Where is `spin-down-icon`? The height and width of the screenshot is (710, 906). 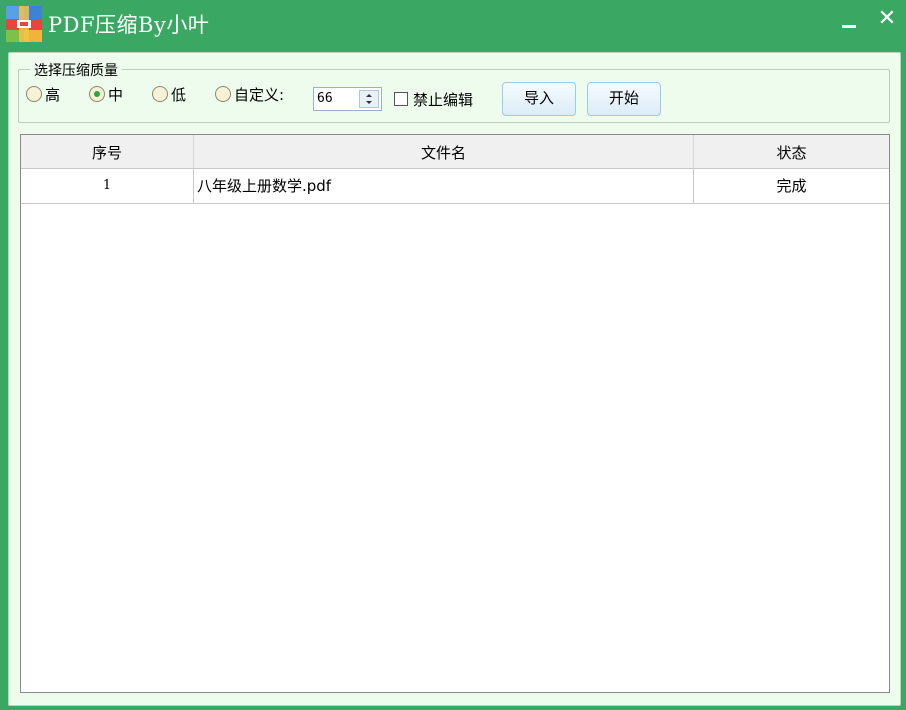
spin-down-icon is located at coordinates (369, 102).